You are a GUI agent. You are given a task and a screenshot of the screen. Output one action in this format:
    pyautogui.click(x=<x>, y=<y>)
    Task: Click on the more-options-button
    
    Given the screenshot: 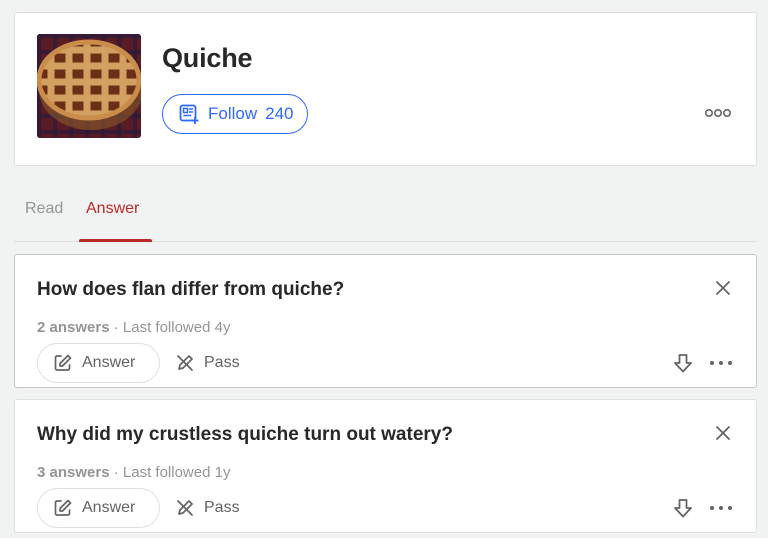 What is the action you would take?
    pyautogui.click(x=718, y=113)
    